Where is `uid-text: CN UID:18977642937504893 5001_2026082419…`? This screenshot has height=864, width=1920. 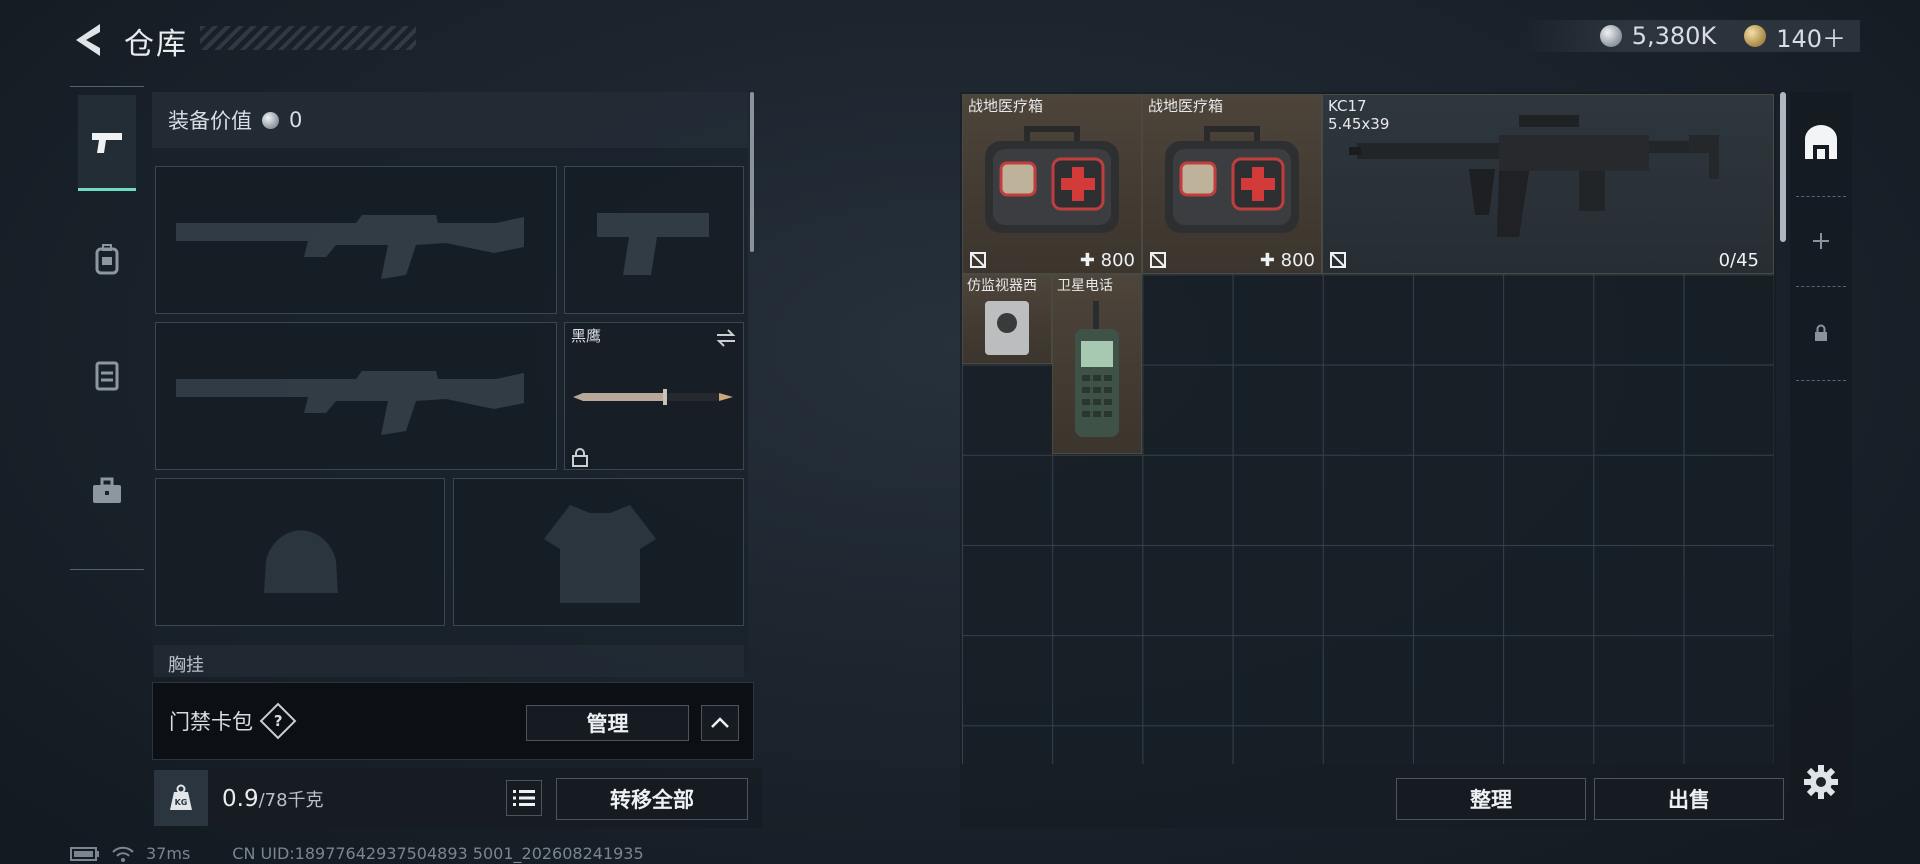
uid-text: CN UID:18977642937504893 5001_2026082419… is located at coordinates (438, 853).